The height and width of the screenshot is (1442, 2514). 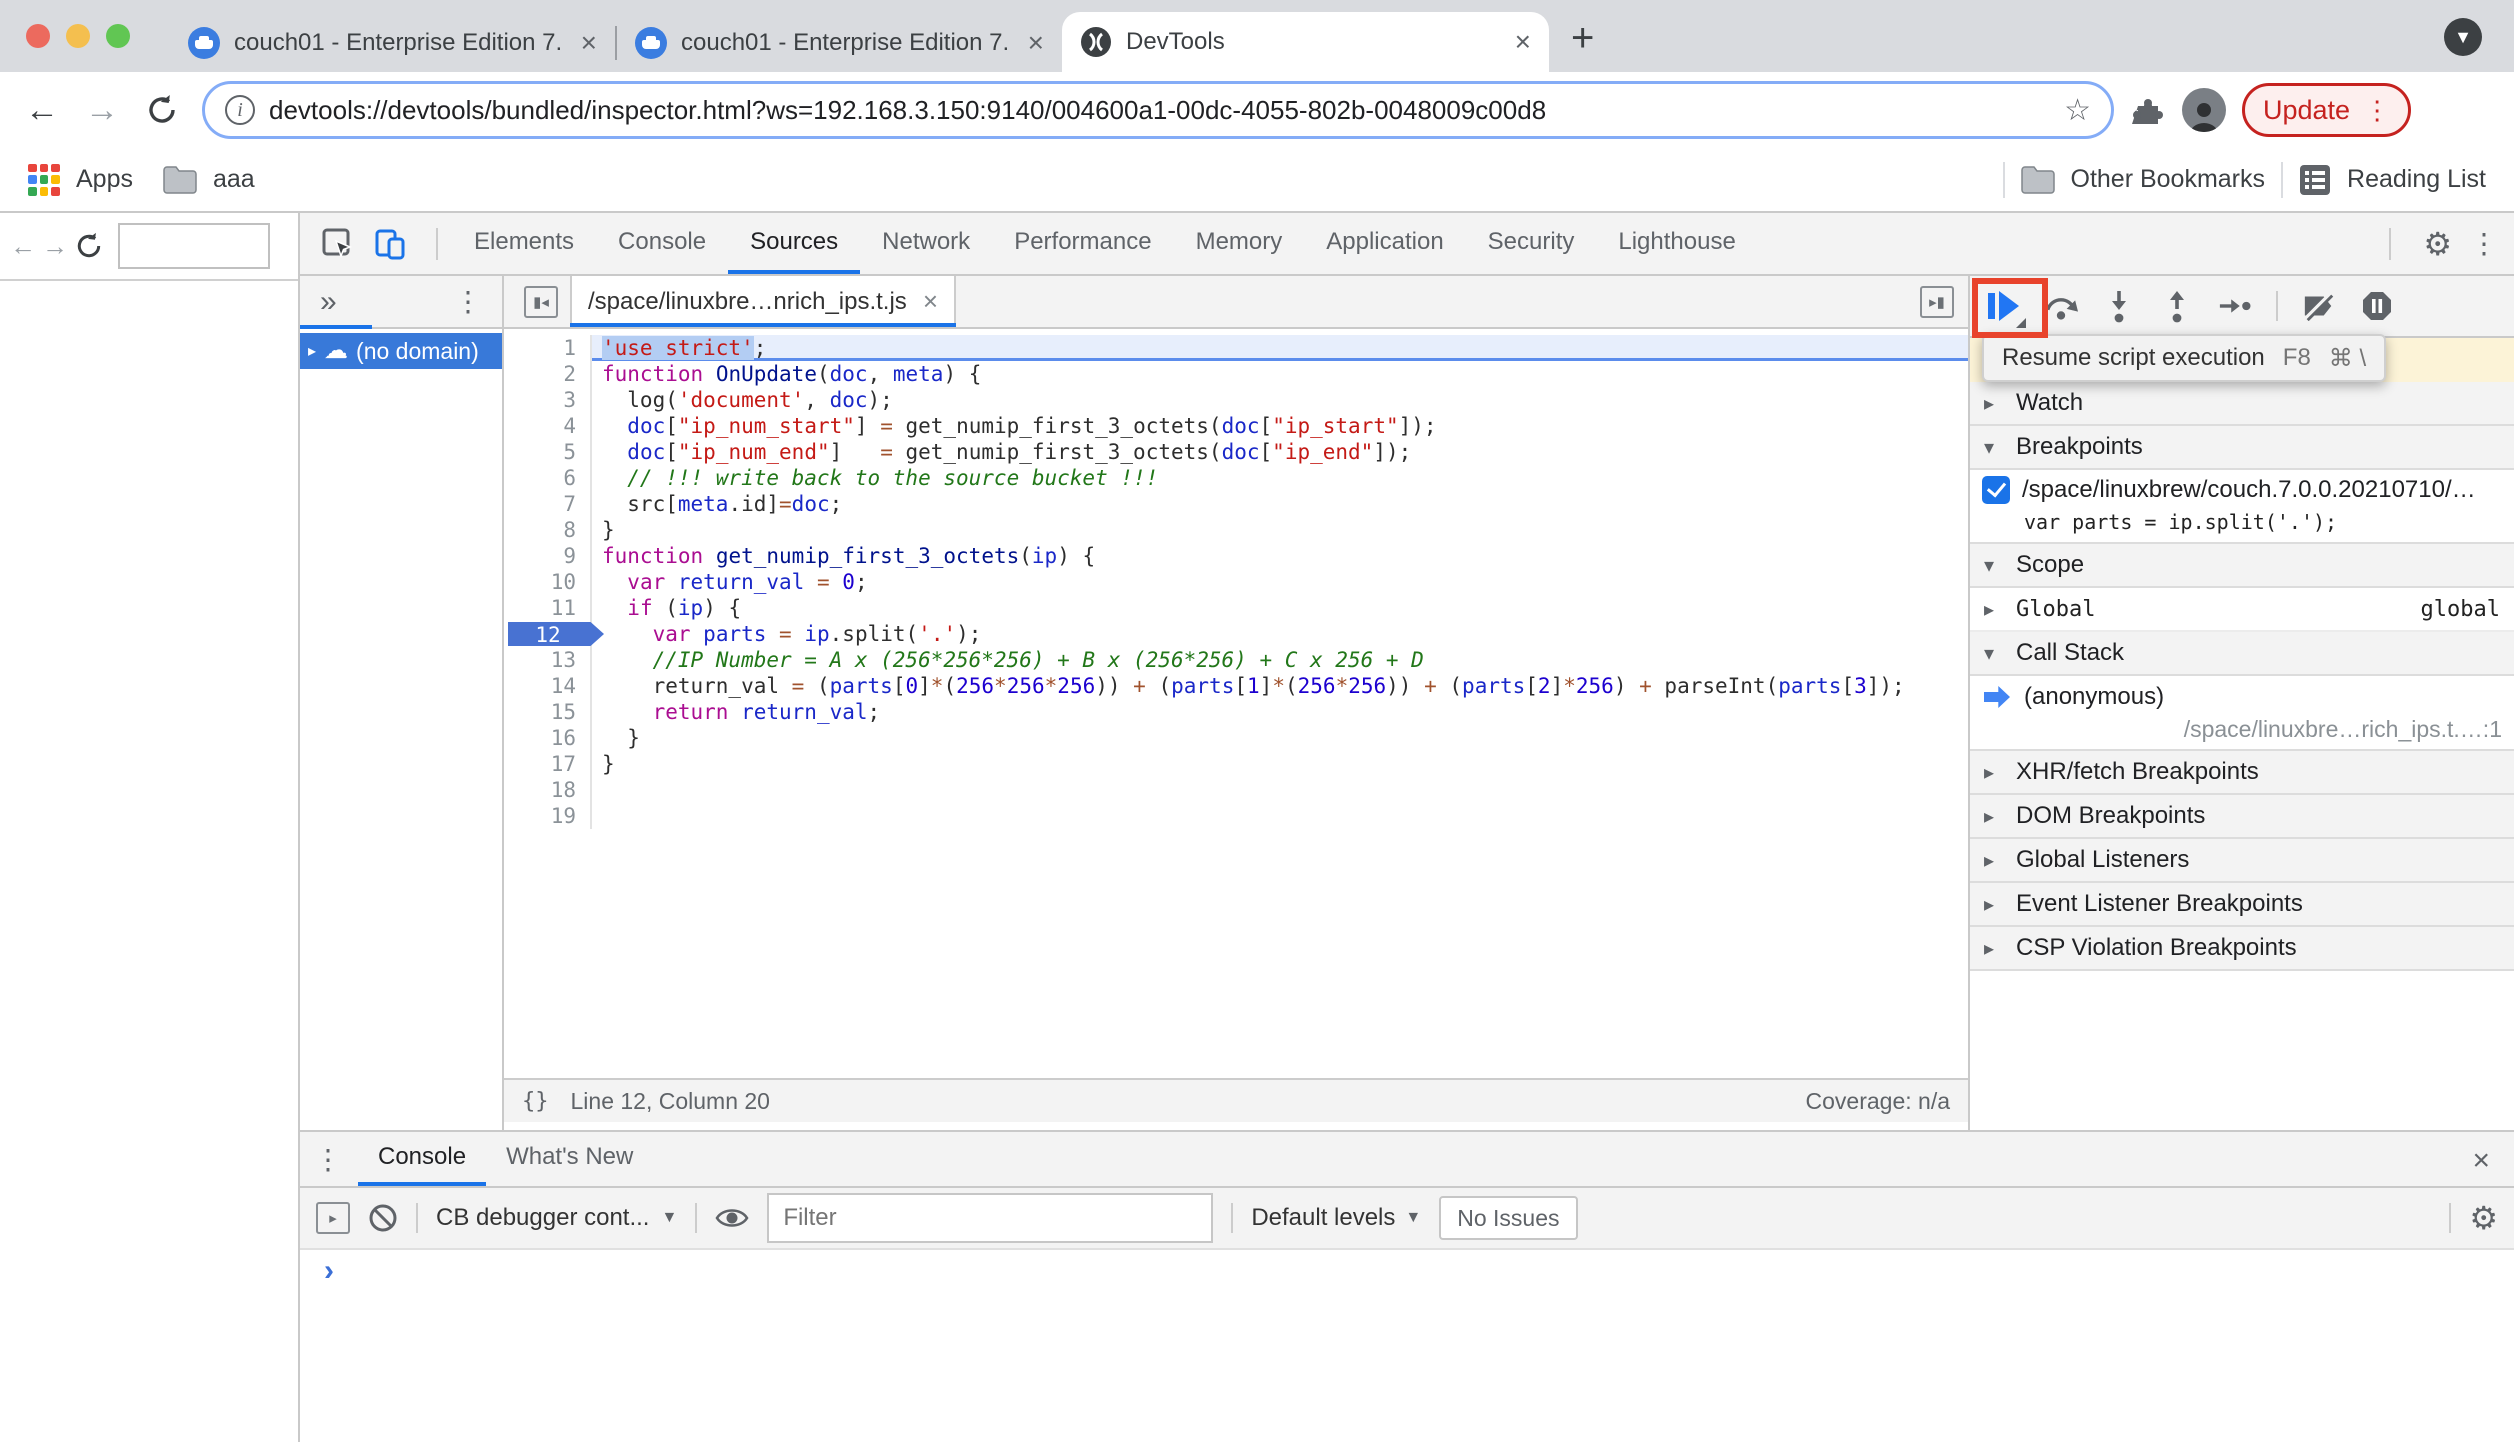 What do you see at coordinates (556, 1218) in the screenshot?
I see `execution-context-selector: CB debugger cont... ▼` at bounding box center [556, 1218].